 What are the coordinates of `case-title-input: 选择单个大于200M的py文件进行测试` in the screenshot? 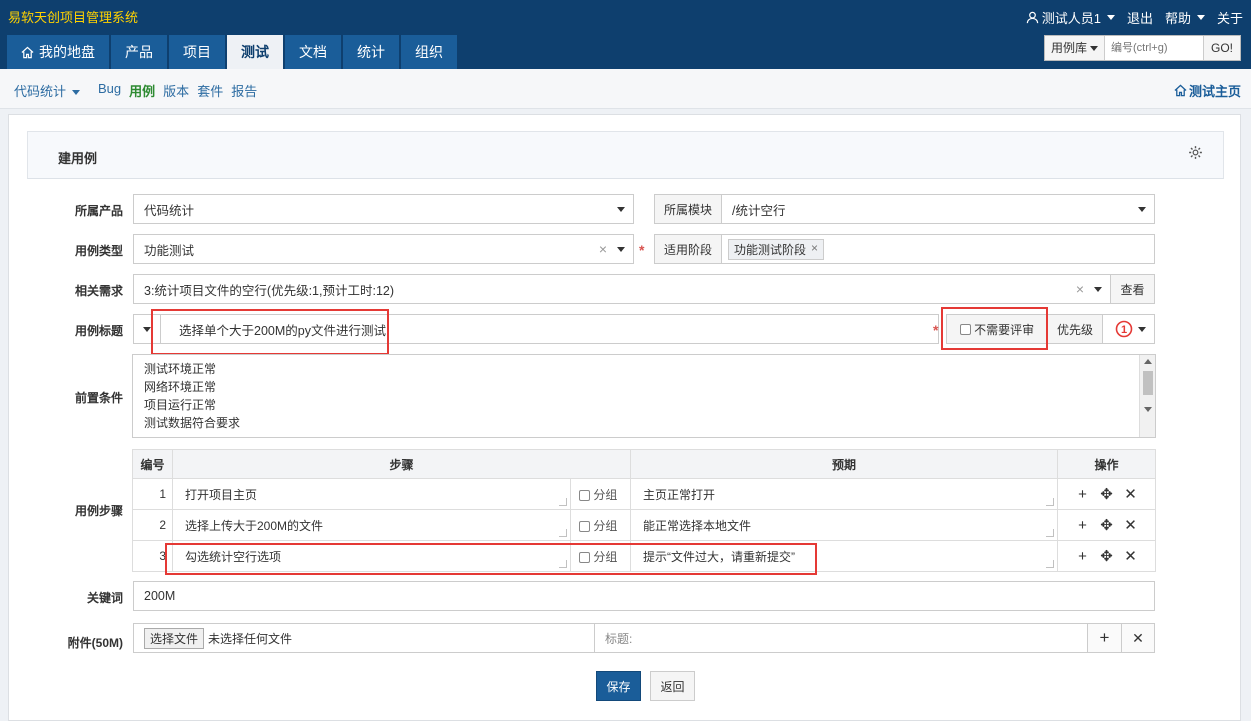 It's located at (549, 329).